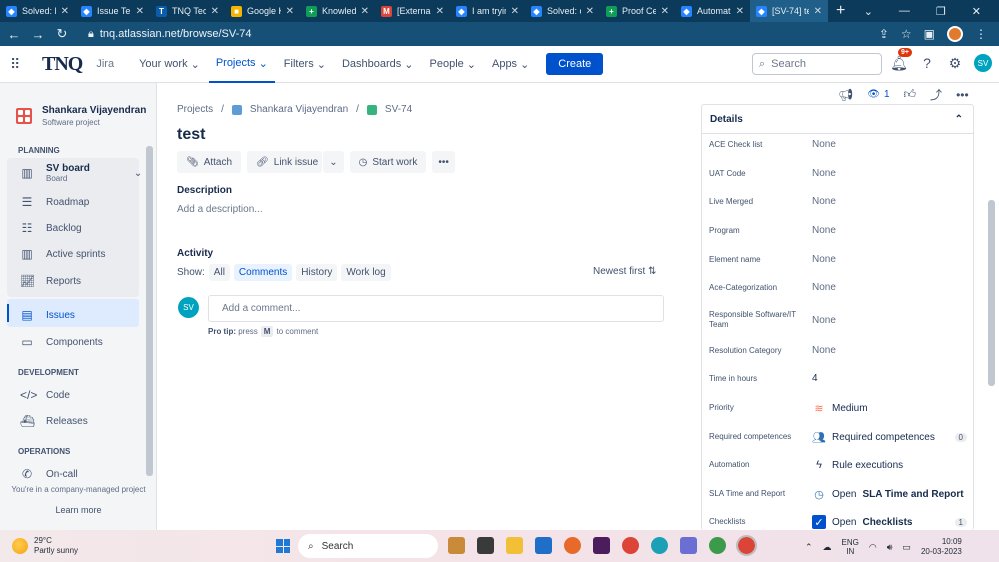 Image resolution: width=999 pixels, height=562 pixels. I want to click on nav-apps: Apps ⌄, so click(510, 64).